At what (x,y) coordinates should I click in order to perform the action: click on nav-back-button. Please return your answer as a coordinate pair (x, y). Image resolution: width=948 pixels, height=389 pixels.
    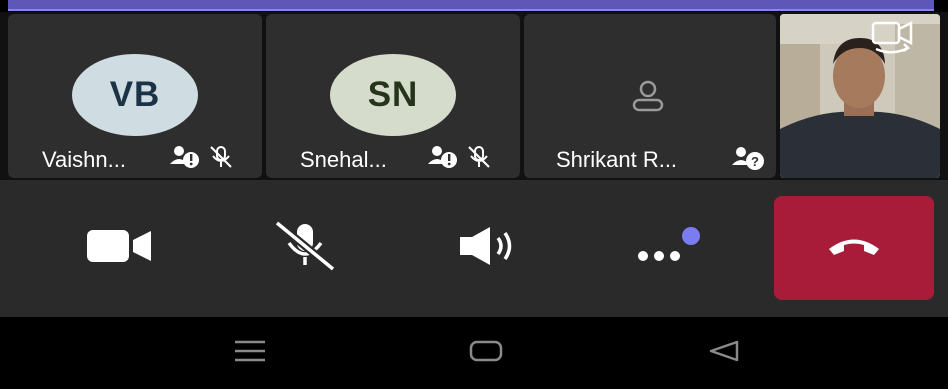
    Looking at the image, I should click on (724, 353).